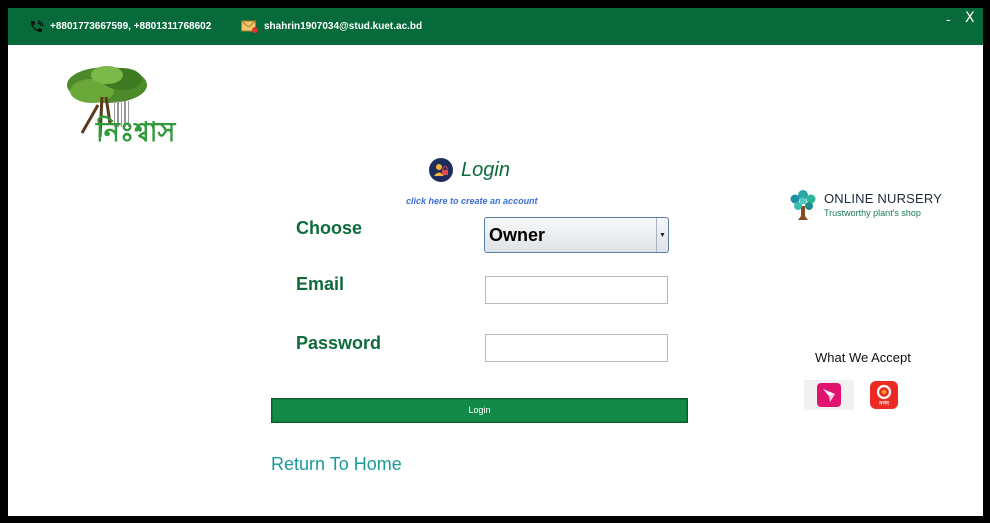 This screenshot has width=990, height=523. Describe the element at coordinates (948, 19) in the screenshot. I see `minimize-button: -` at that location.